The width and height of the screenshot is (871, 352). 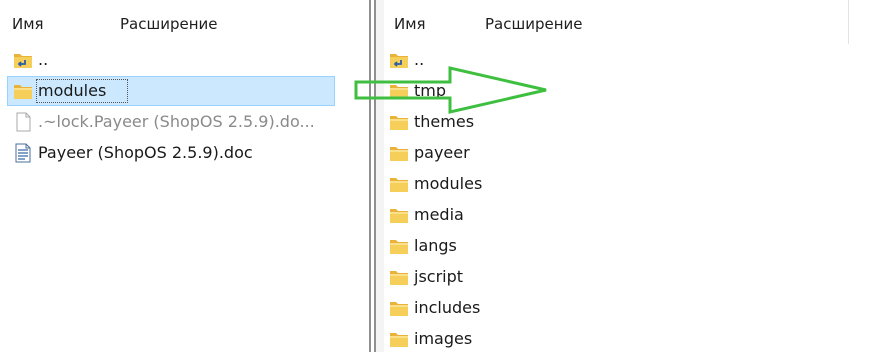 I want to click on panel-divider, so click(x=375, y=176).